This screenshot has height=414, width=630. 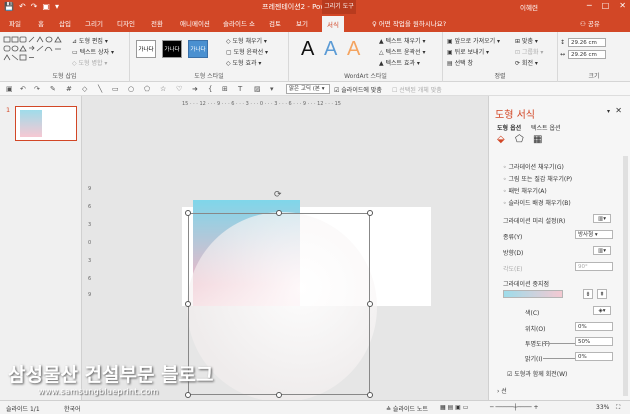 I want to click on color-picker: ◈▾, so click(x=602, y=310).